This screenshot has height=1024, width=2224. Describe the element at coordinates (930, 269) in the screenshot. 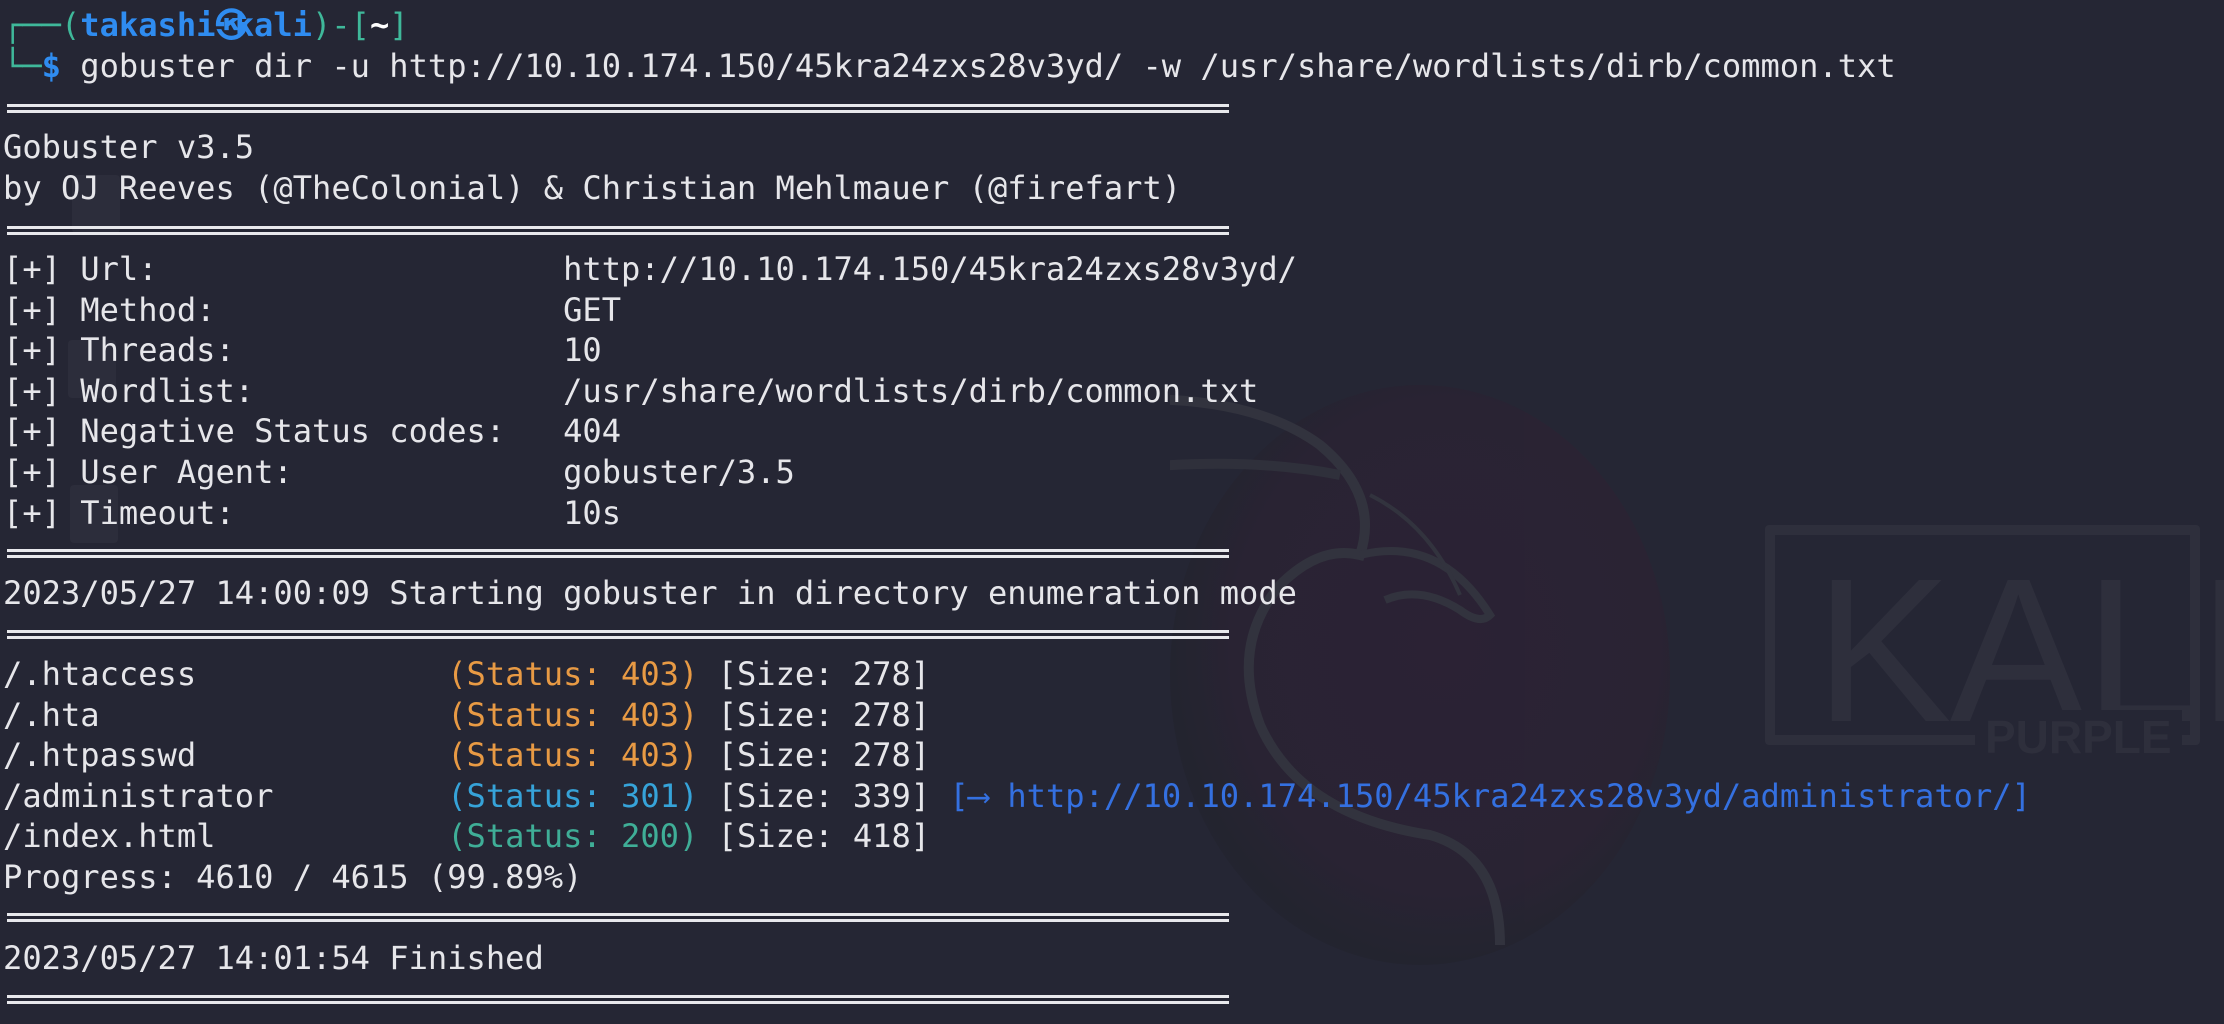

I see `config-value: http://10.10.174.150/45kra24zxs28v3yd/` at that location.